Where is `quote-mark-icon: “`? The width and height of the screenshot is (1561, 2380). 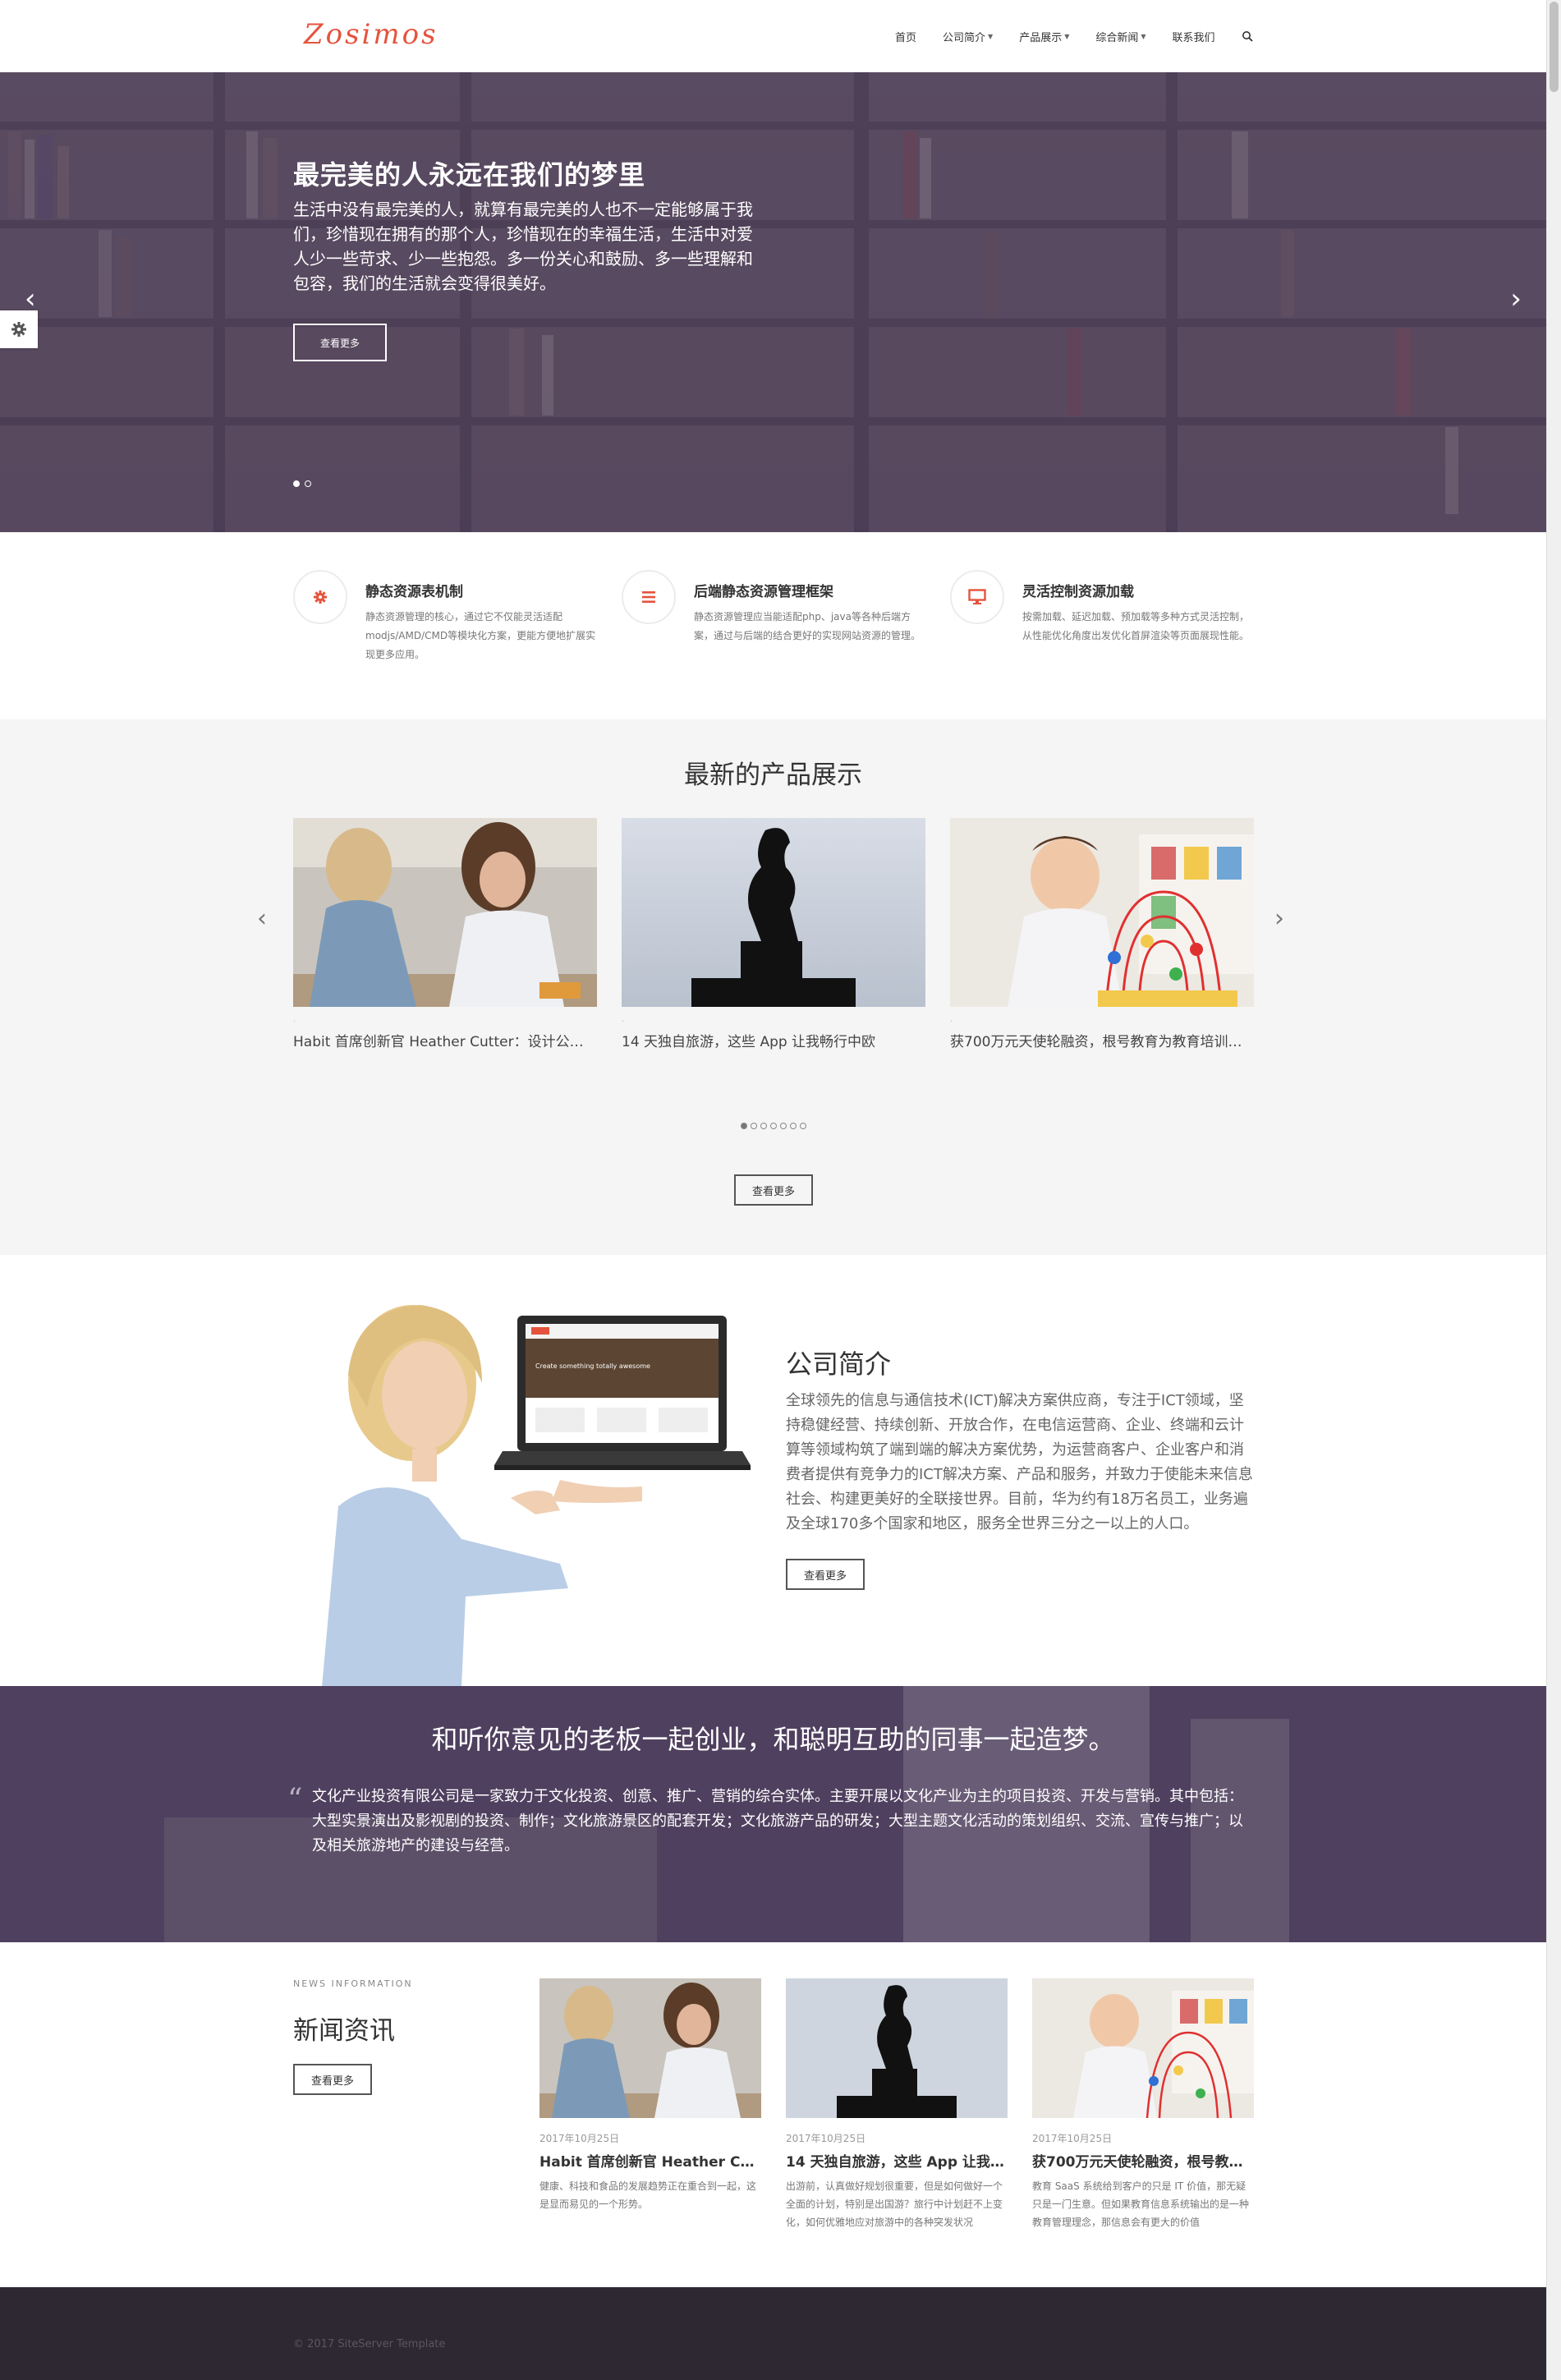 quote-mark-icon: “ is located at coordinates (295, 1800).